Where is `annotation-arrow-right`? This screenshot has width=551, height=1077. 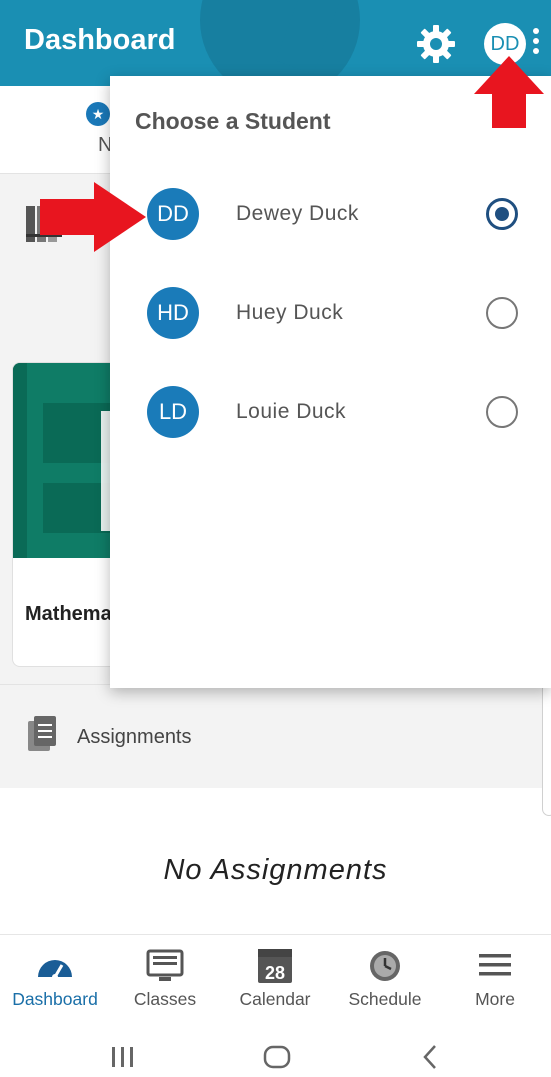 annotation-arrow-right is located at coordinates (93, 217).